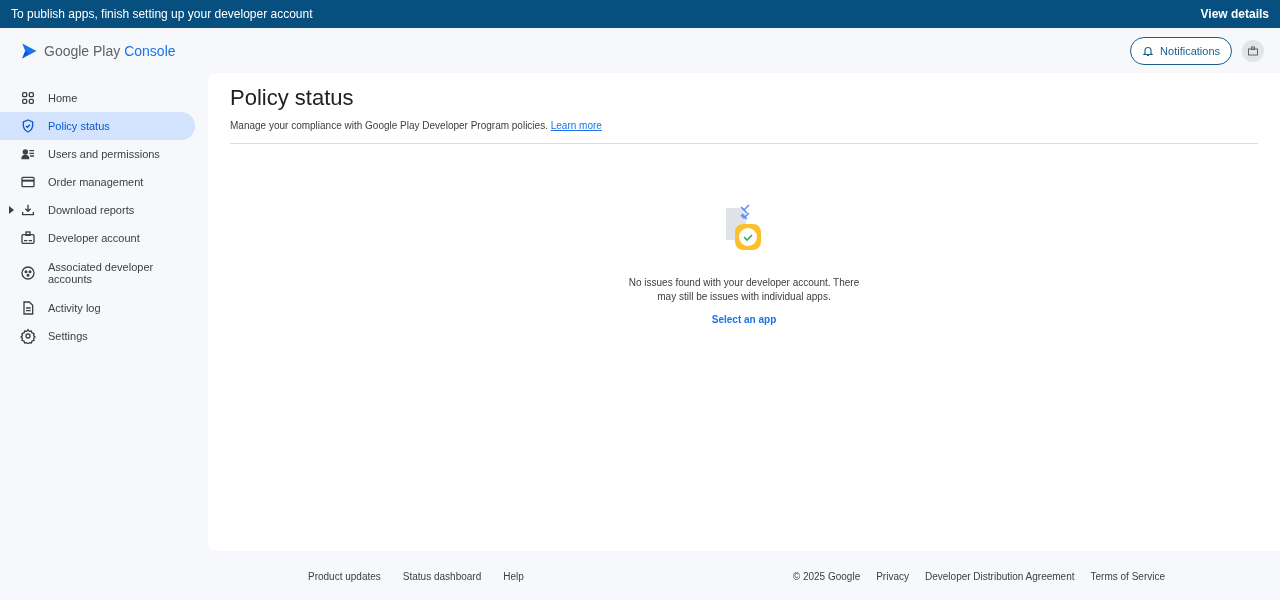 The image size is (1280, 600). What do you see at coordinates (28, 182) in the screenshot?
I see `card-icon` at bounding box center [28, 182].